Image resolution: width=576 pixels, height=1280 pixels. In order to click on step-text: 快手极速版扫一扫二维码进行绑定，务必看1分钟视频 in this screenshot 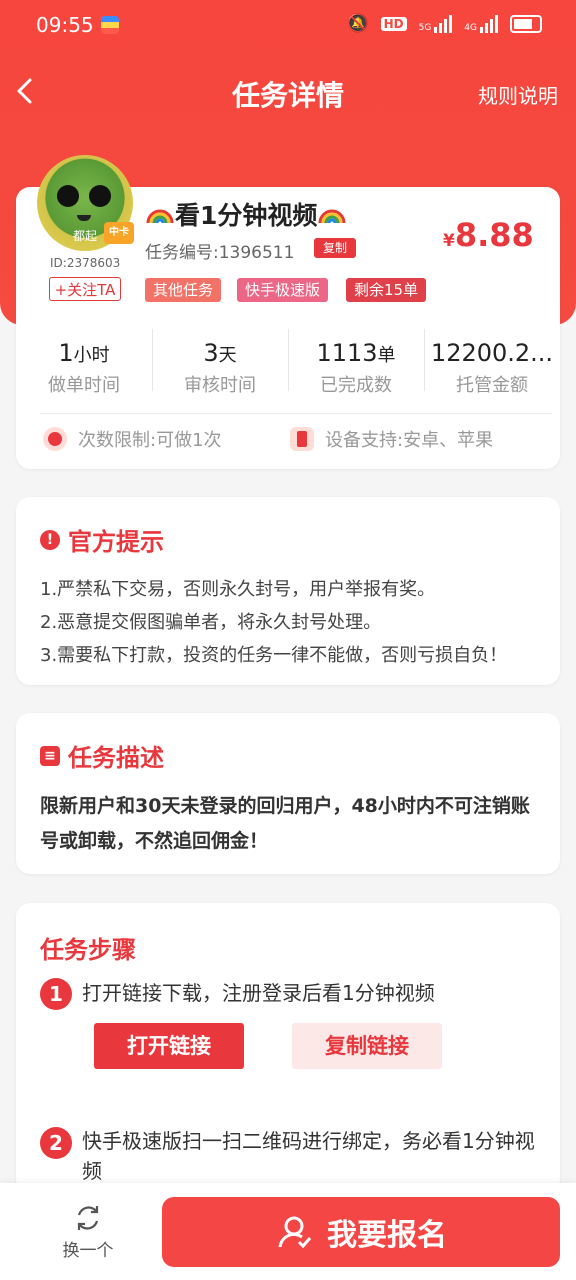, I will do `click(308, 1156)`.